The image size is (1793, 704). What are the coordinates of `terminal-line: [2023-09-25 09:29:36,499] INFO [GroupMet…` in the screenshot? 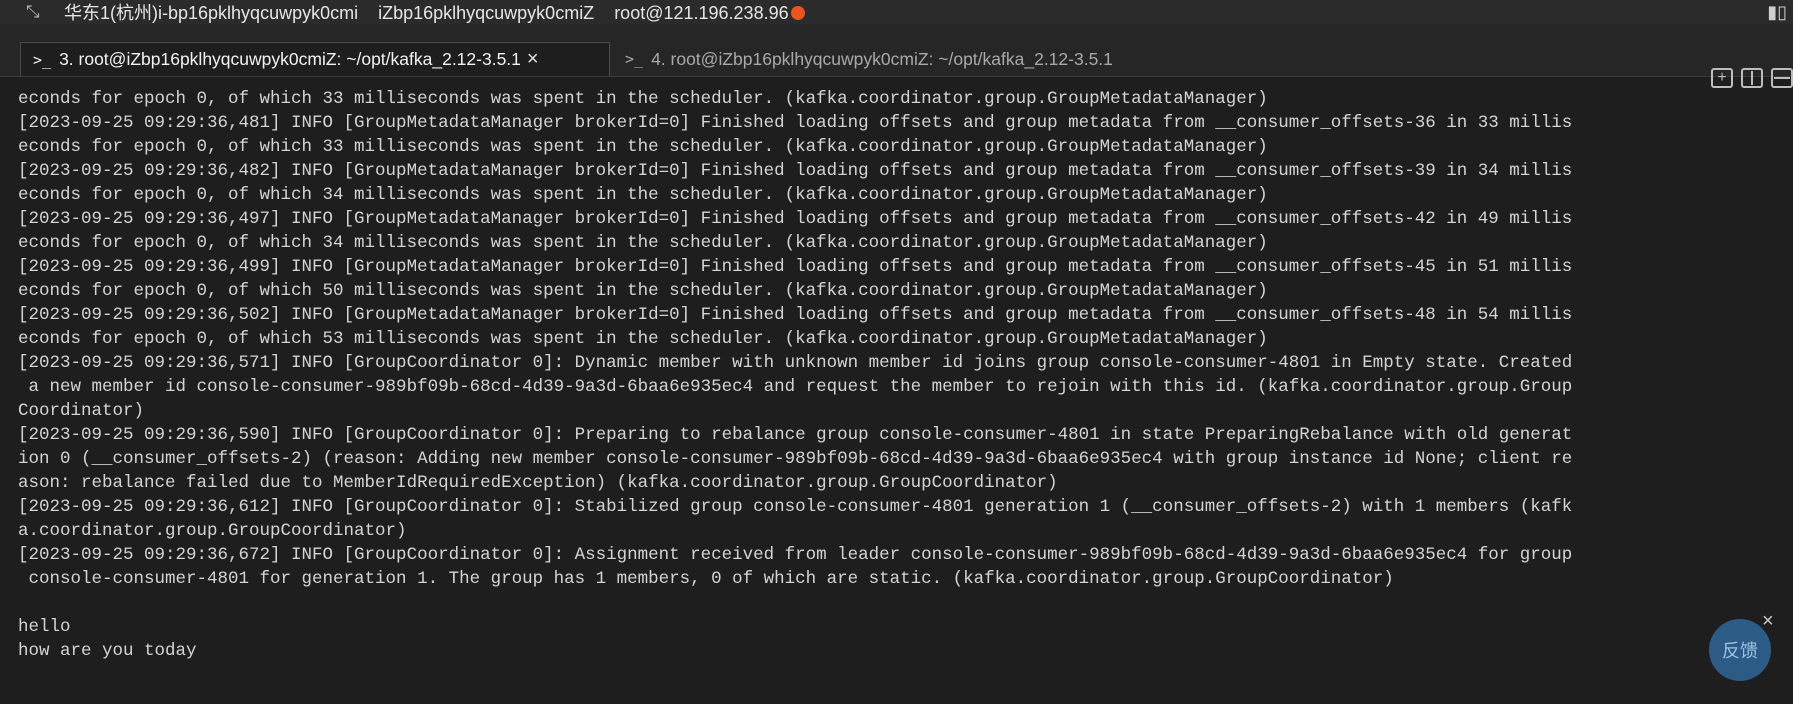 It's located at (795, 267).